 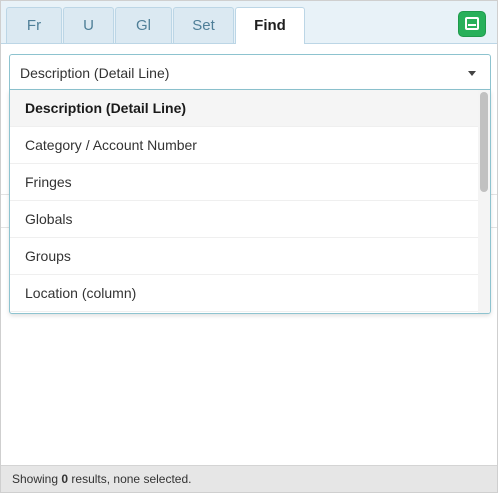 I want to click on search-field-select: Description (Detail Line), so click(x=250, y=72).